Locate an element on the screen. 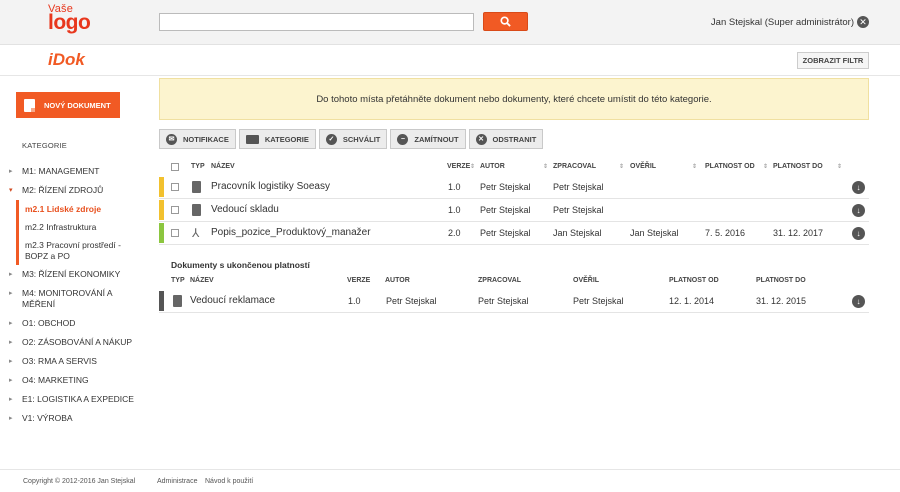  company-logo: Vaše logo is located at coordinates (69, 19).